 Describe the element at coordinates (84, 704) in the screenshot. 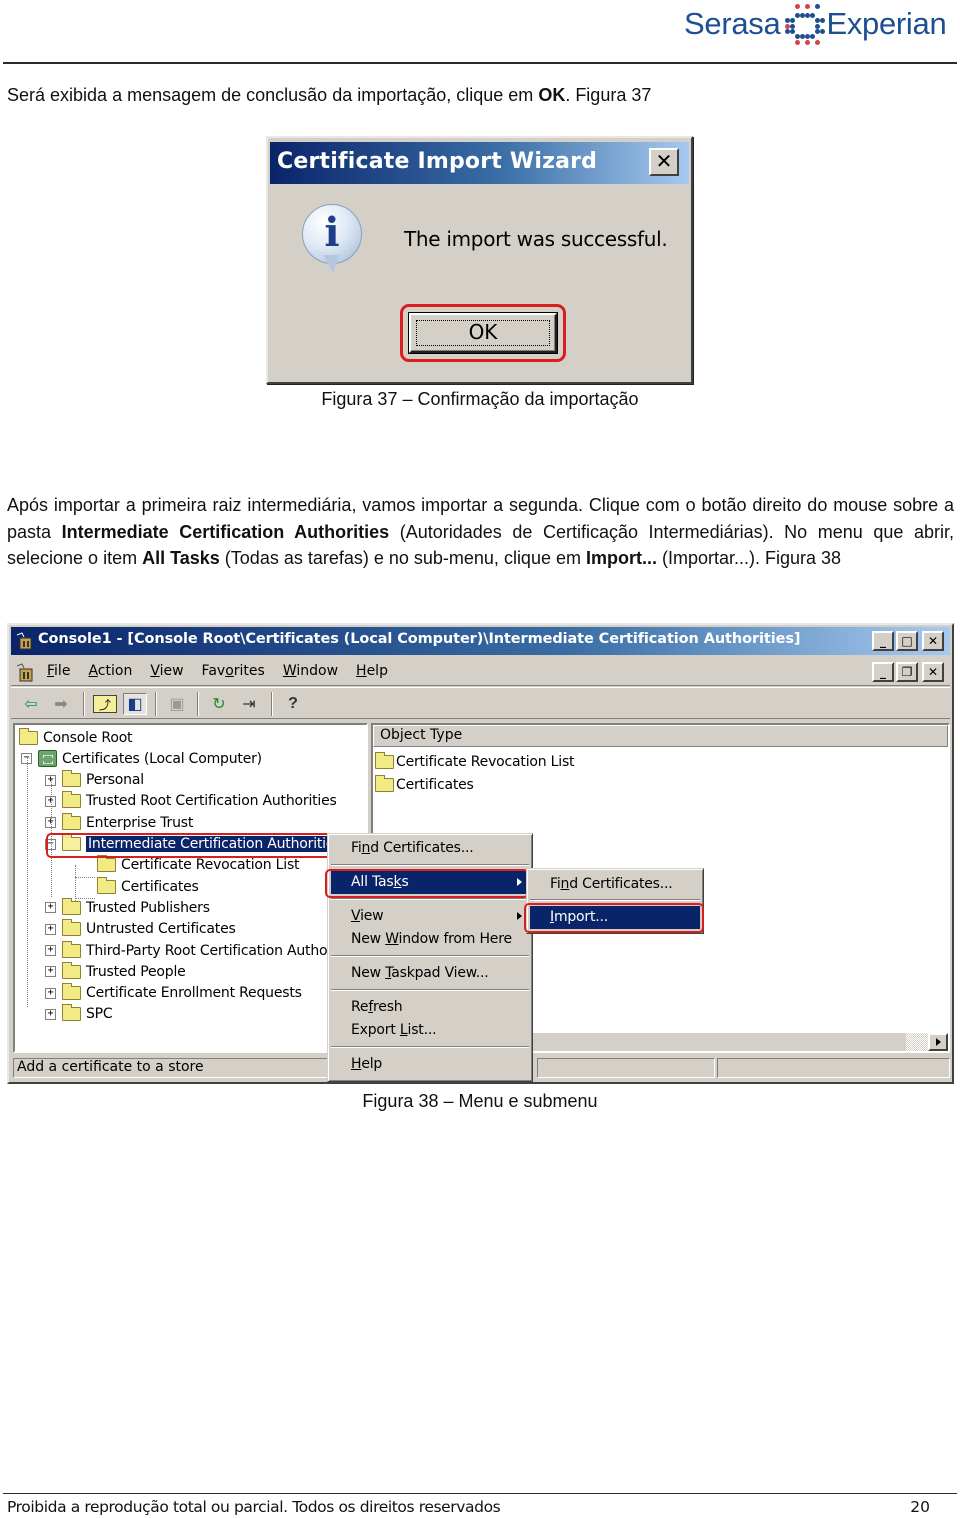

I see `toolbar-separator` at that location.